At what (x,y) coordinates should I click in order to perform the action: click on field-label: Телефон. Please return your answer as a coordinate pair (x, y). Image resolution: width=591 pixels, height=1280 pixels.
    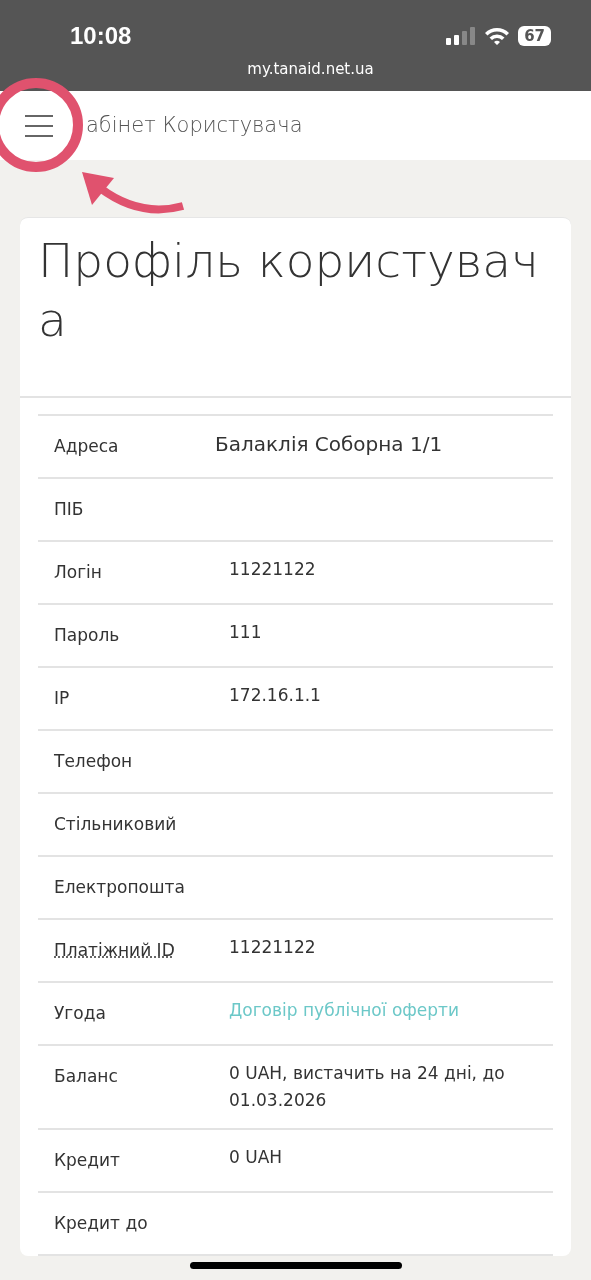
    Looking at the image, I should click on (94, 761).